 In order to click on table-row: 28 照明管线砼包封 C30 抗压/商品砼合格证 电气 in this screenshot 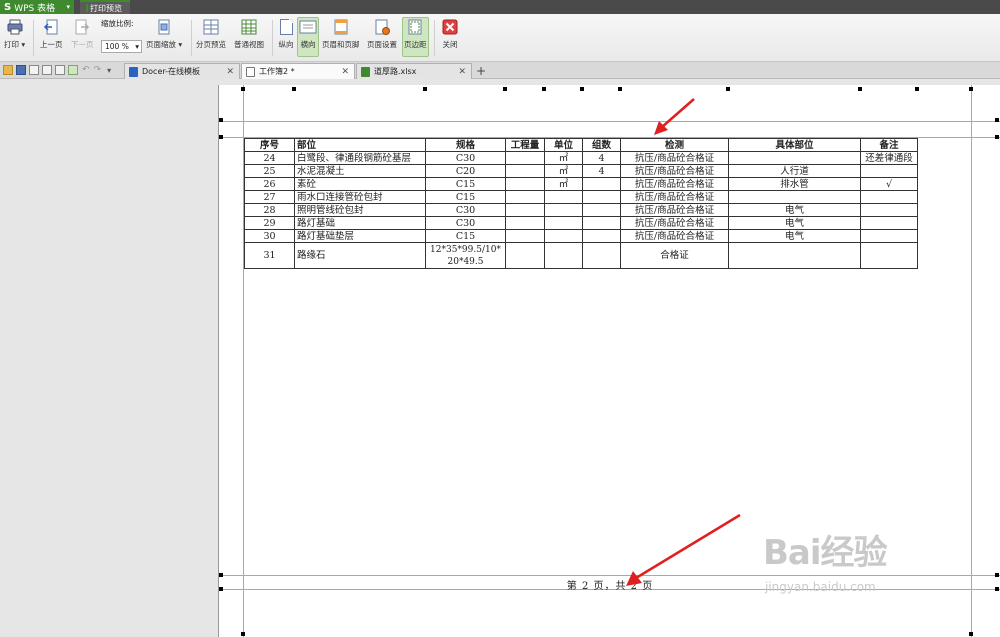, I will do `click(581, 210)`.